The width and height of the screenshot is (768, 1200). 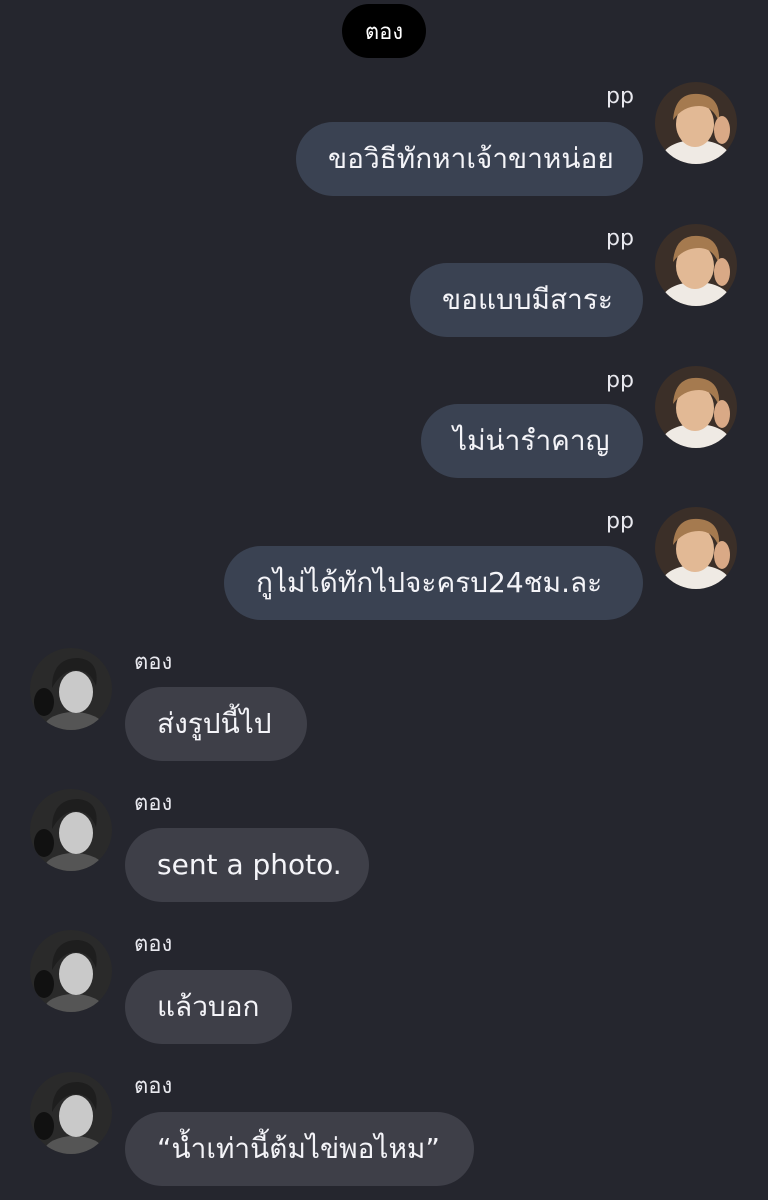 I want to click on message-bubble-outgoing: ไม่น่ารำคาญ, so click(x=532, y=441).